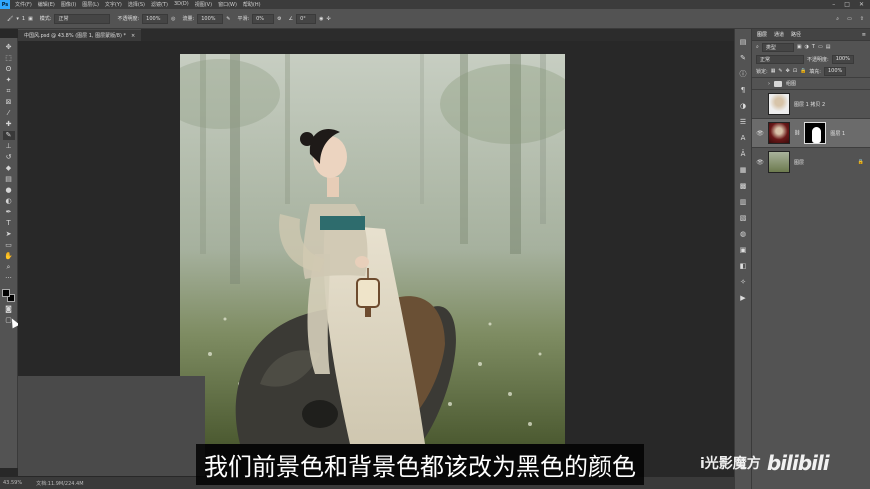  Describe the element at coordinates (743, 234) in the screenshot. I see `color-icon: ◍` at that location.